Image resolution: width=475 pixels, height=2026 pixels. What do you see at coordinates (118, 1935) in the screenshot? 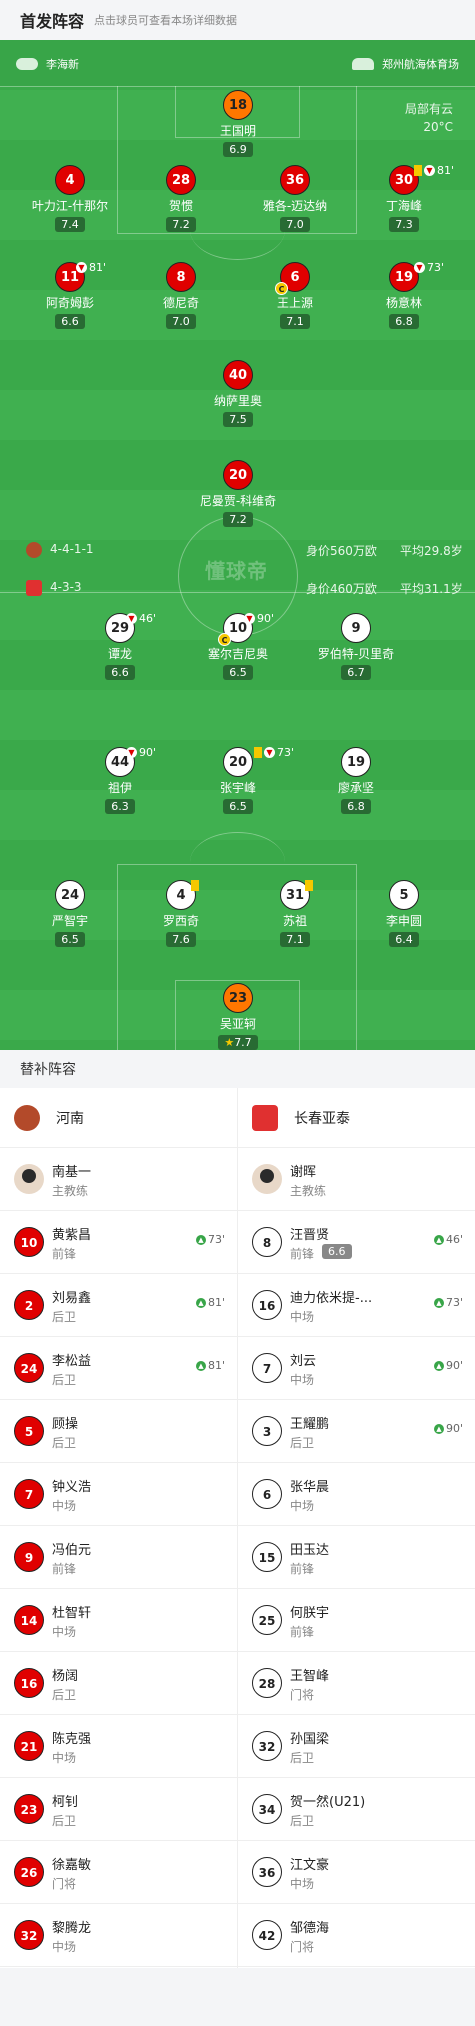
I see `sub-player-row: 32 黎腾龙 中场` at bounding box center [118, 1935].